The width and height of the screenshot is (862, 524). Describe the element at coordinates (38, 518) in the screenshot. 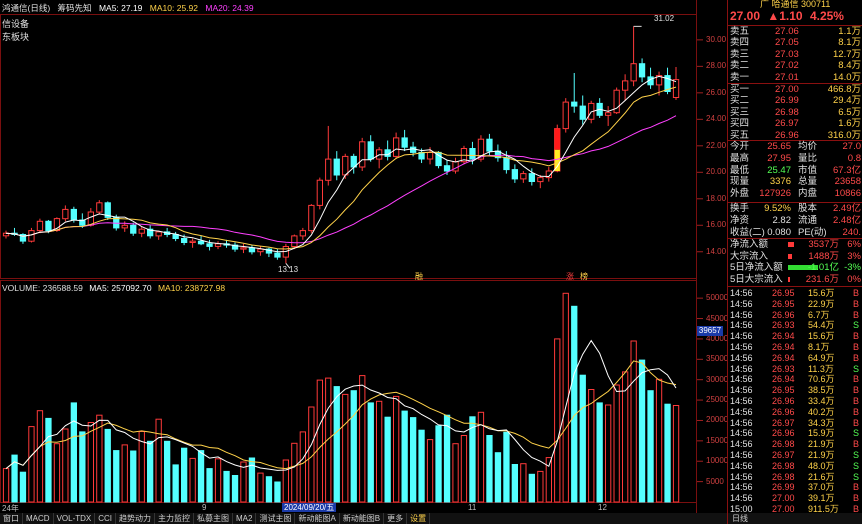

I see `indicator-tab: MACD` at that location.